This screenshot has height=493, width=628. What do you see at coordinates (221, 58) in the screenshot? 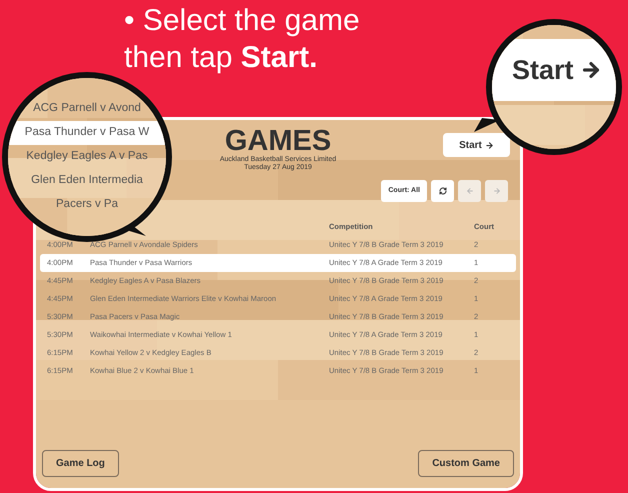
I see `instruction-text: then tap Start.` at bounding box center [221, 58].